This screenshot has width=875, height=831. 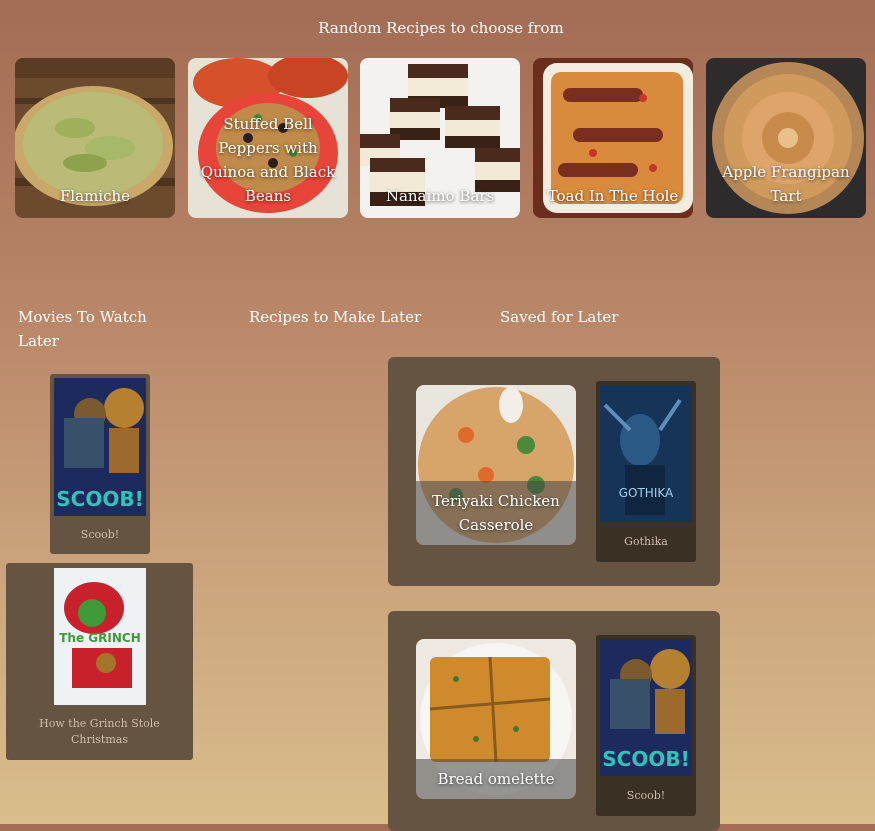 I want to click on saved-movie-card-gothika: GOTHIKA Gothika, so click(x=646, y=471).